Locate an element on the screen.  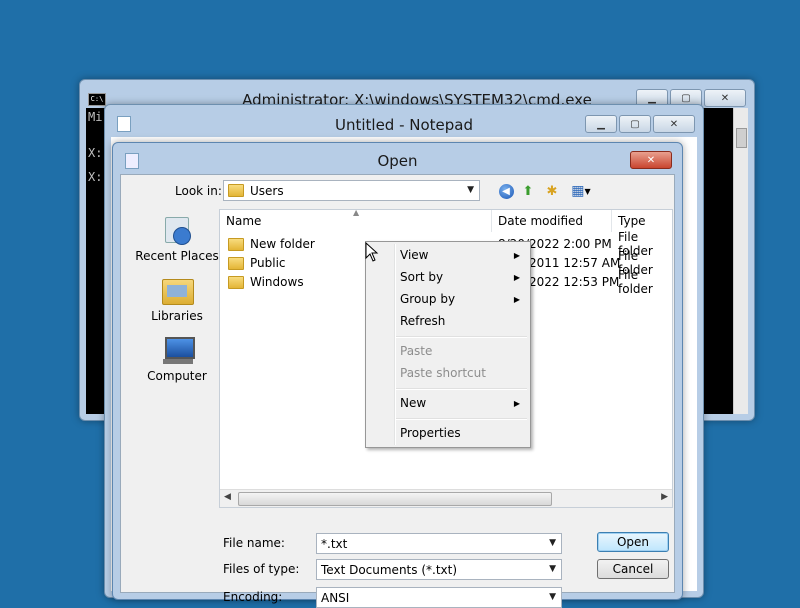
menu-item-refresh: Refresh is located at coordinates (422, 321).